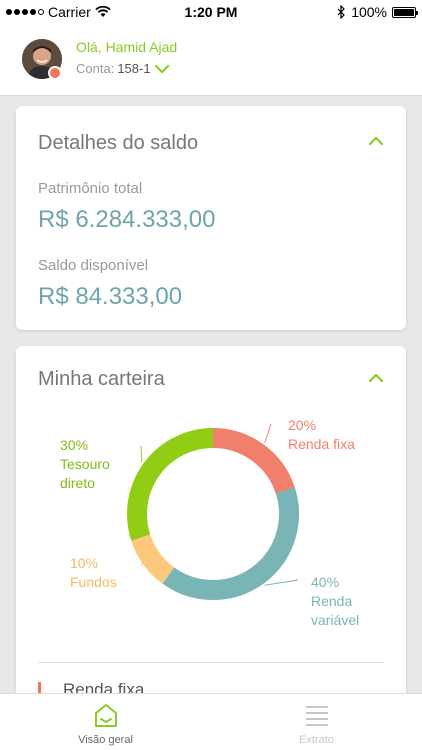  What do you see at coordinates (317, 716) in the screenshot?
I see `list-icon` at bounding box center [317, 716].